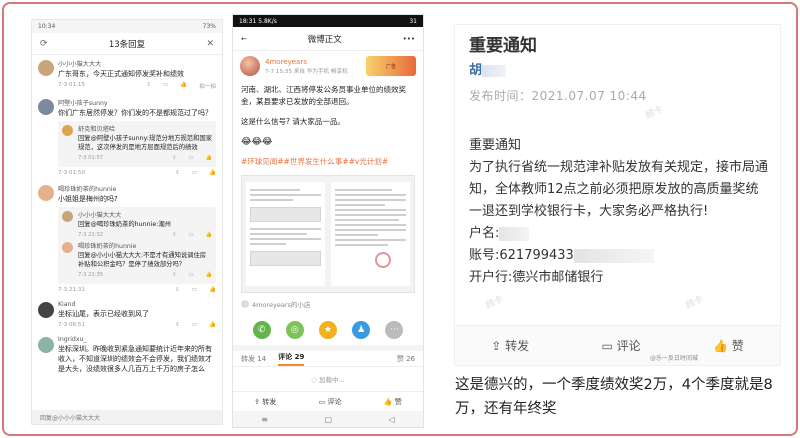 Image resolution: width=800 pixels, height=438 pixels. What do you see at coordinates (137, 339) in the screenshot?
I see `comment-author: Ingridxu_` at bounding box center [137, 339].